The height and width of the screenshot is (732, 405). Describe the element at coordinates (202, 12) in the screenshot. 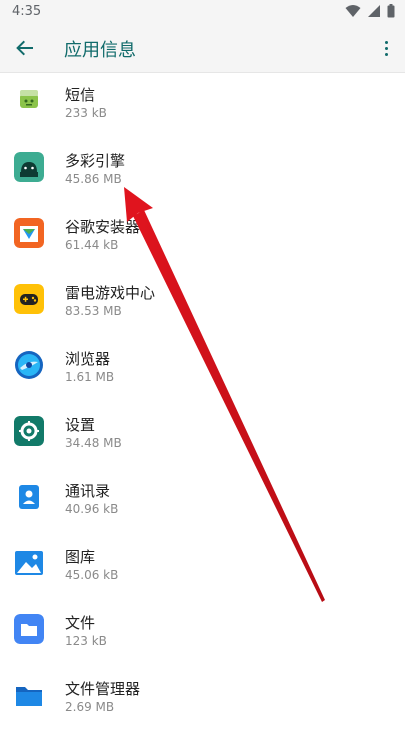

I see `status-bar: 4:35` at that location.